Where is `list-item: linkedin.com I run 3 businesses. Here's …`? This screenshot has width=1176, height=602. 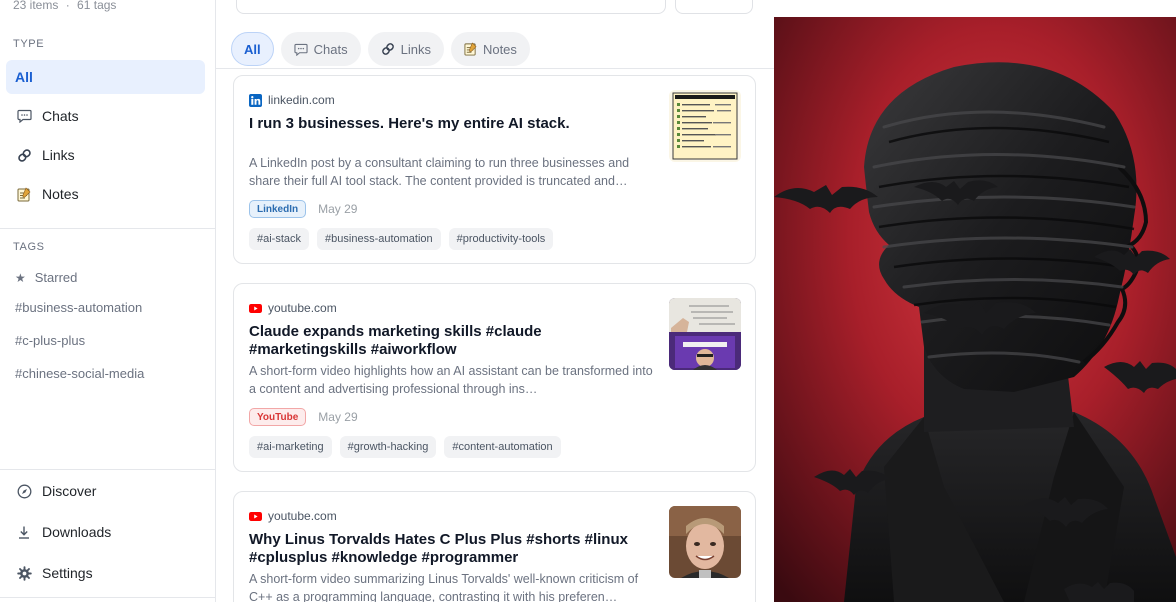 list-item: linkedin.com I run 3 businesses. Here's … is located at coordinates (494, 169).